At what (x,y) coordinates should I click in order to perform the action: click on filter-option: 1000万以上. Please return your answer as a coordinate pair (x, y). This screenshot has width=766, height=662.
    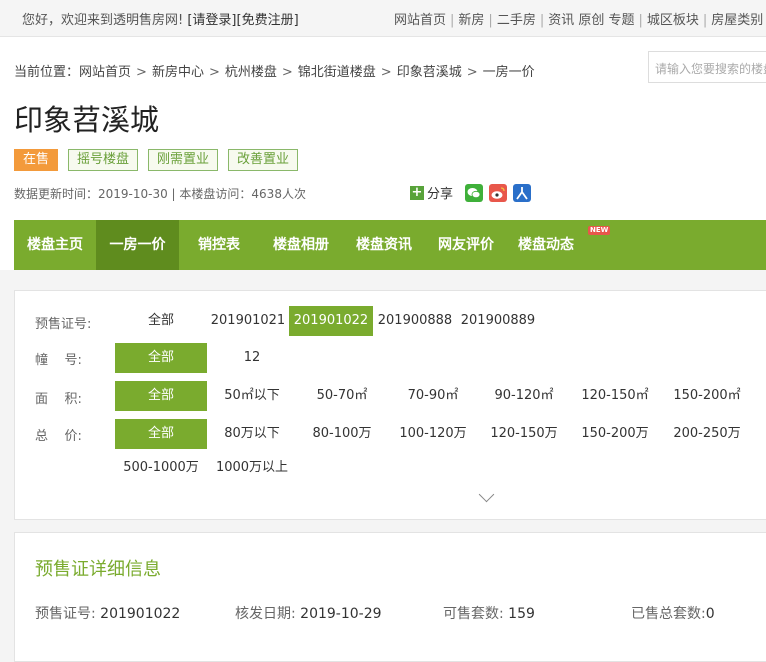
    Looking at the image, I should click on (252, 468).